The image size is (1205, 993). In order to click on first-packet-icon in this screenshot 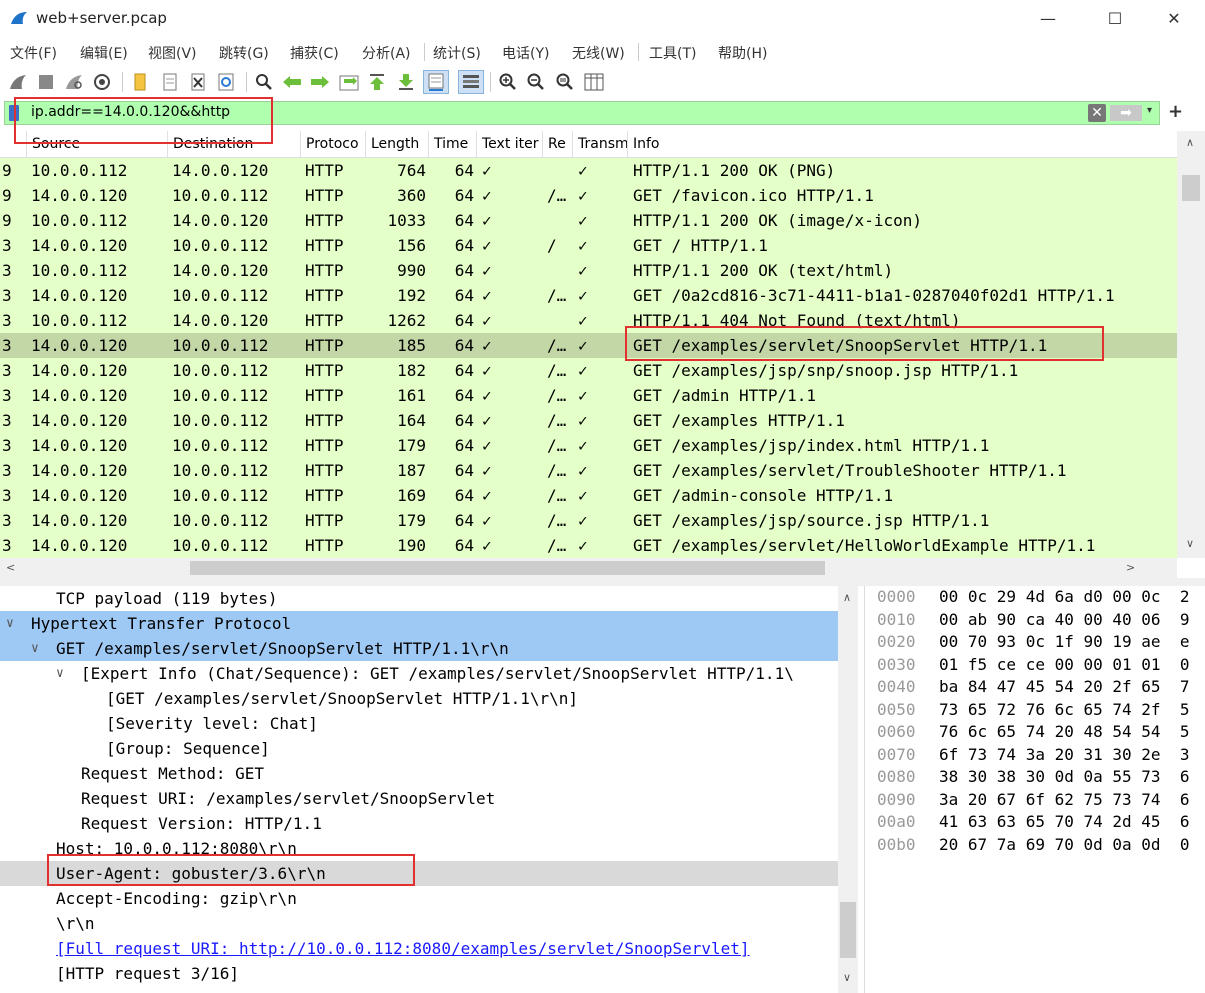, I will do `click(377, 82)`.